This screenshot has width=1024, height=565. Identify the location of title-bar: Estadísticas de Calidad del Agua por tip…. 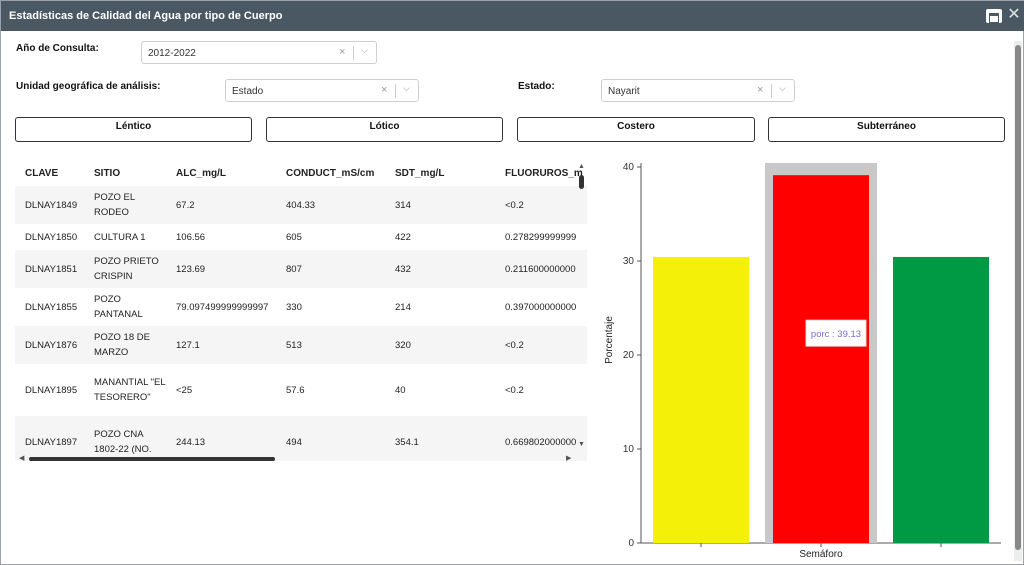
(512, 16).